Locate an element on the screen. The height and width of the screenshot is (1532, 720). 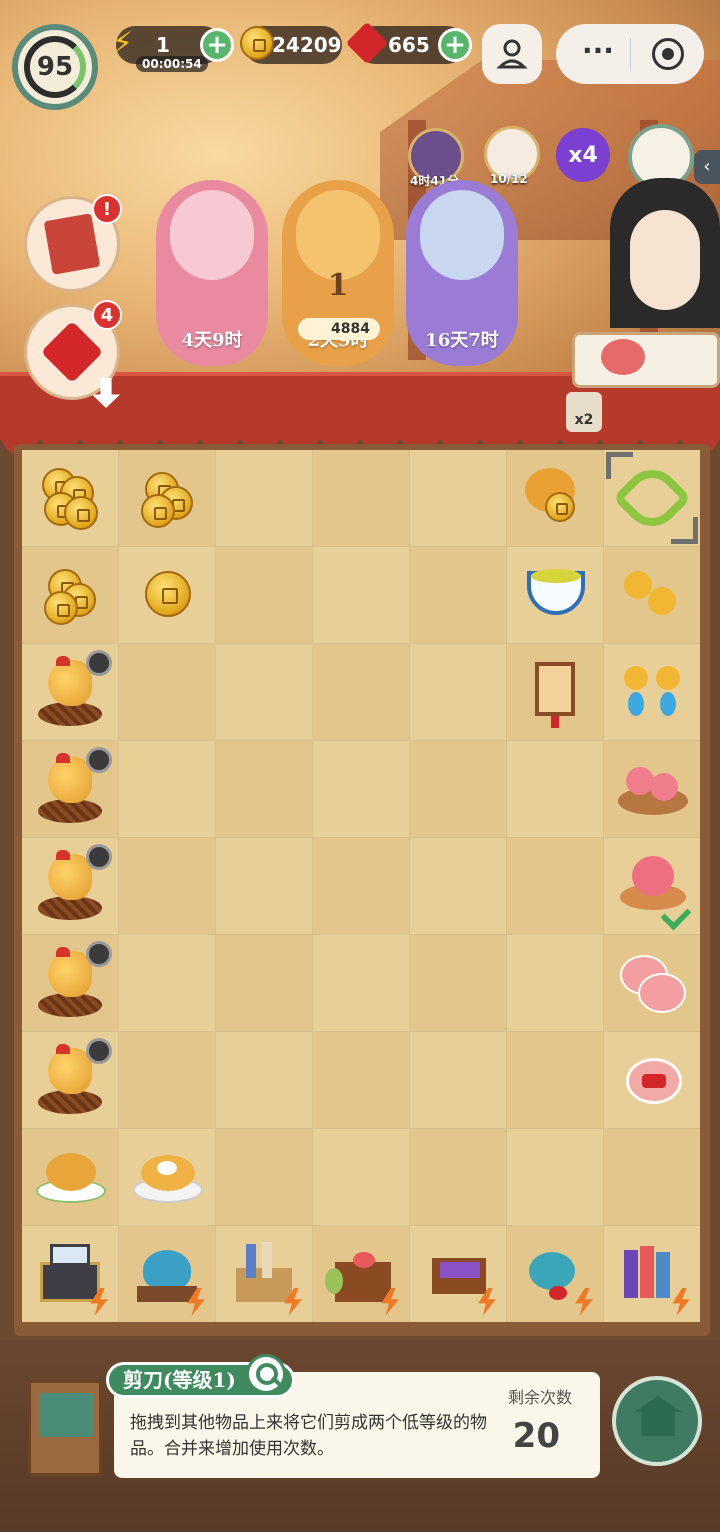
tea-bowl-icon is located at coordinates (555, 595).